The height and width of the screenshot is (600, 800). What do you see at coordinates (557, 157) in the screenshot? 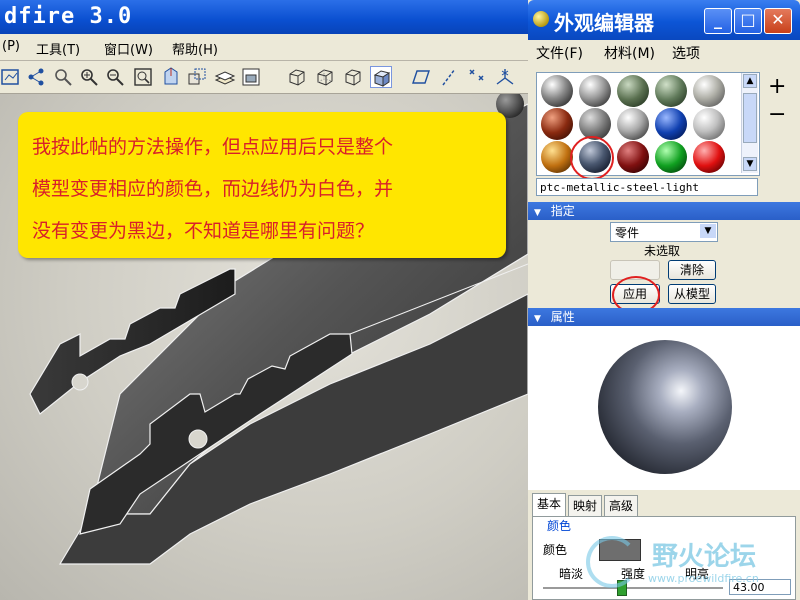
I see `swatch-orange` at bounding box center [557, 157].